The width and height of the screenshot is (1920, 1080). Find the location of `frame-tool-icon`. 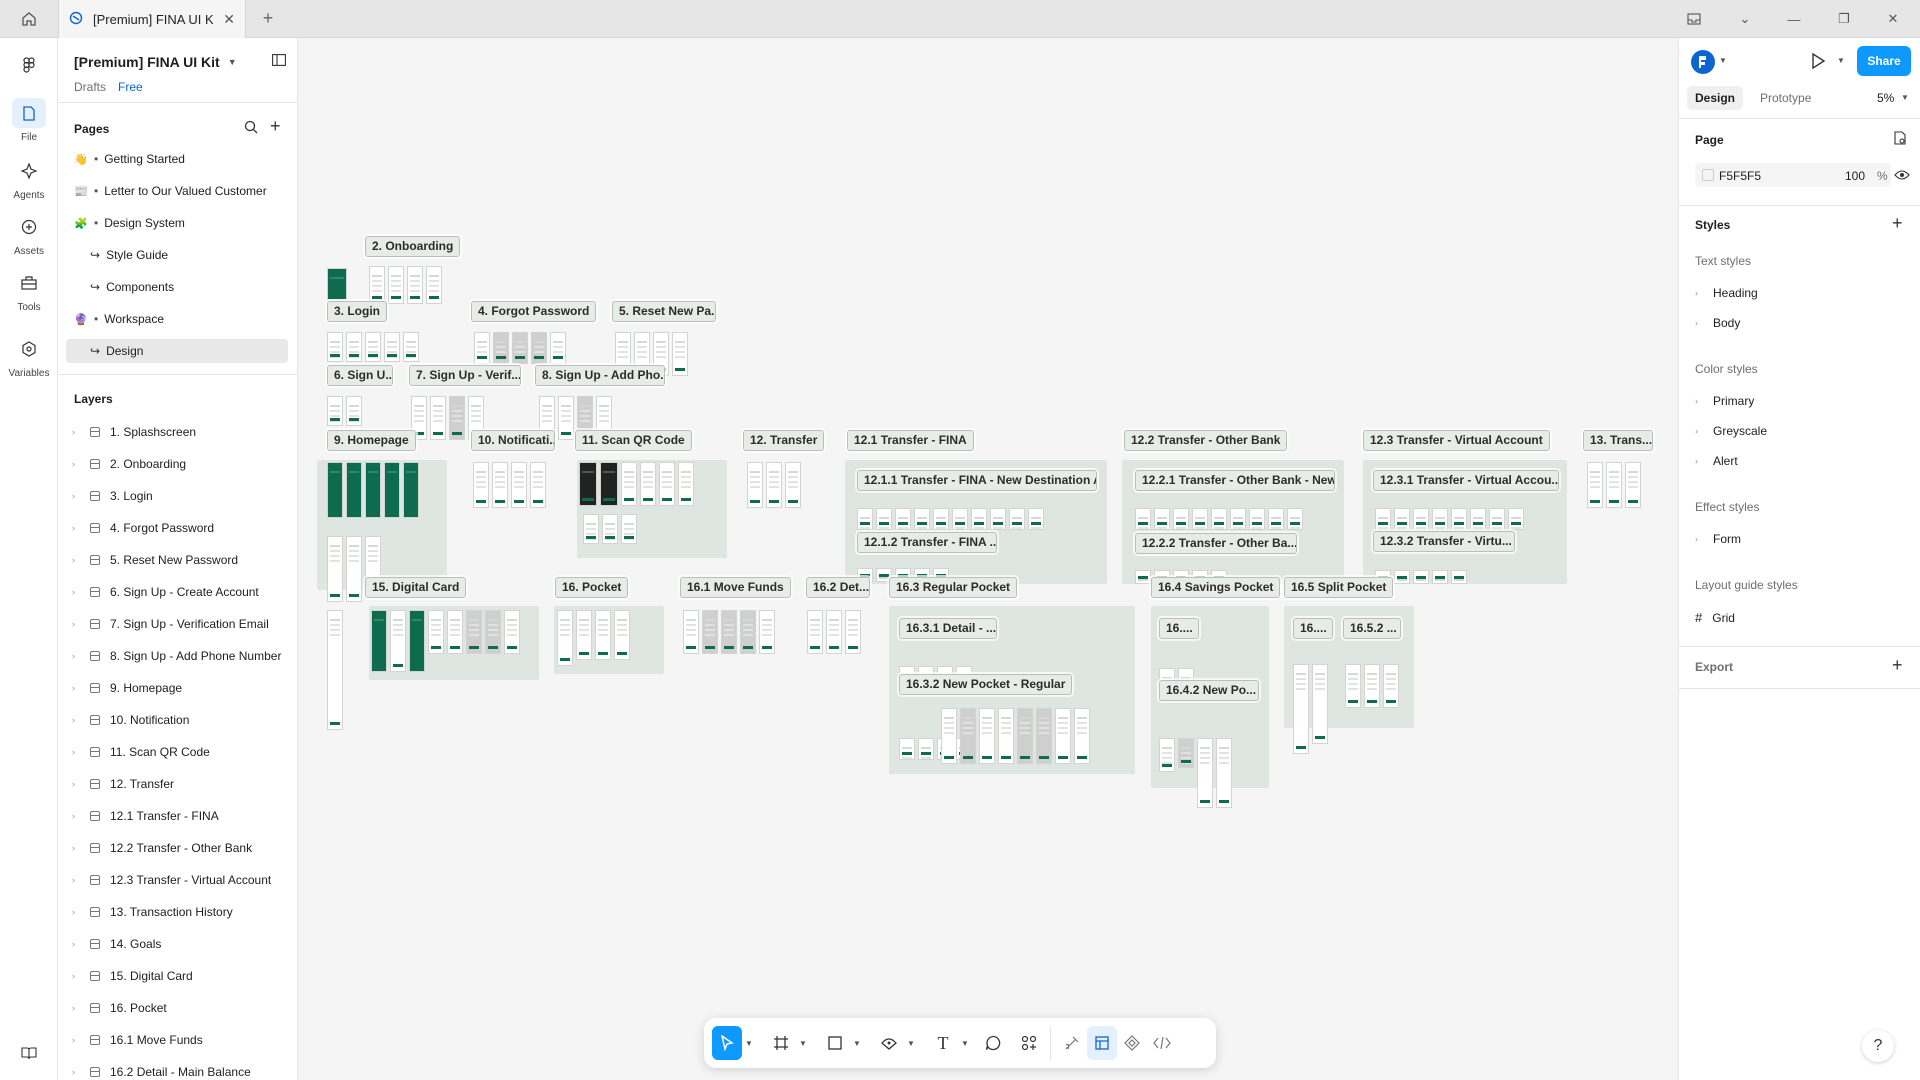

frame-tool-icon is located at coordinates (781, 1043).